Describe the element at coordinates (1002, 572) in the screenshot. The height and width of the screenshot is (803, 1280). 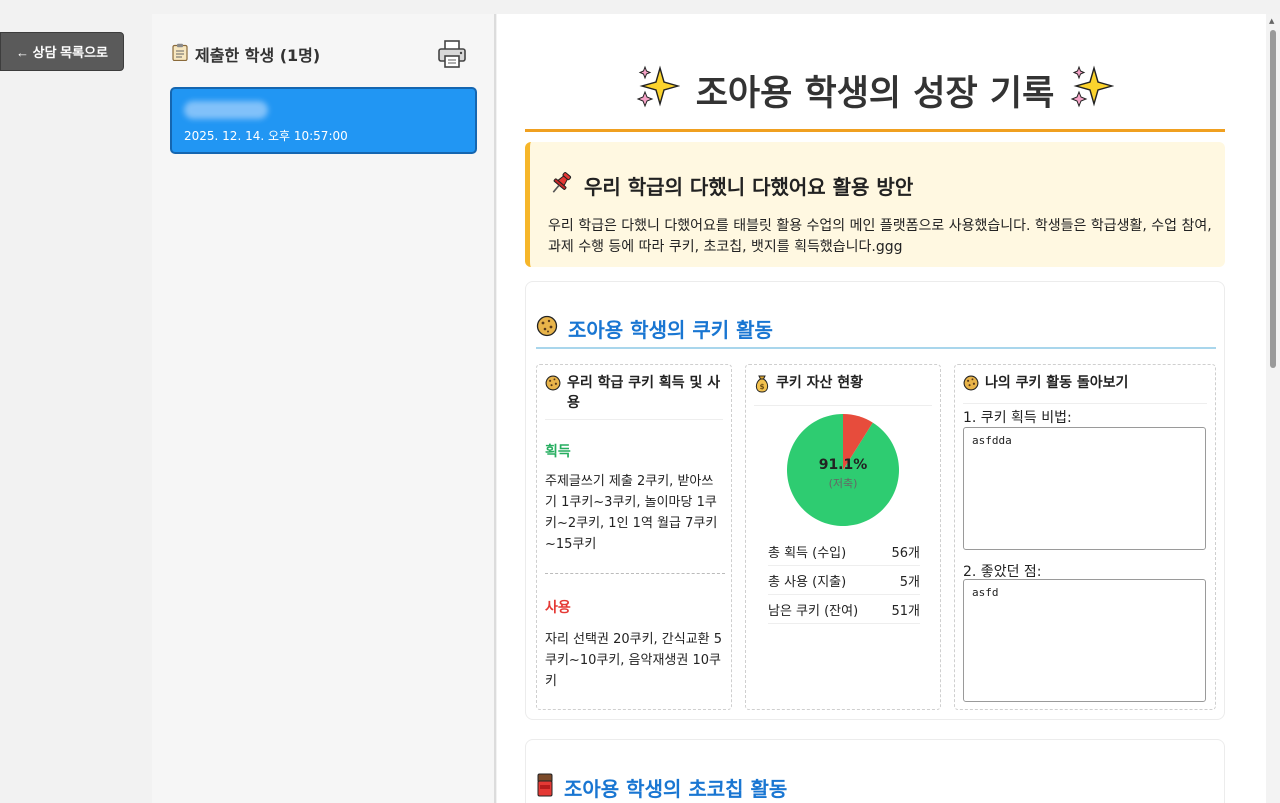
I see `q2-label: 2. 좋았던 점:` at that location.